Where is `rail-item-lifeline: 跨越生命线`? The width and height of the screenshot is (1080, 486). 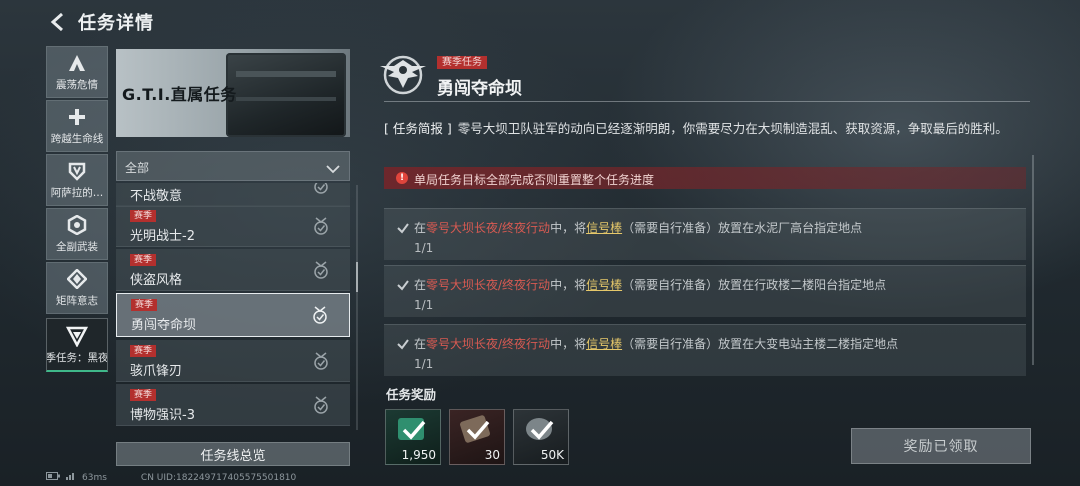 rail-item-lifeline: 跨越生命线 is located at coordinates (77, 126).